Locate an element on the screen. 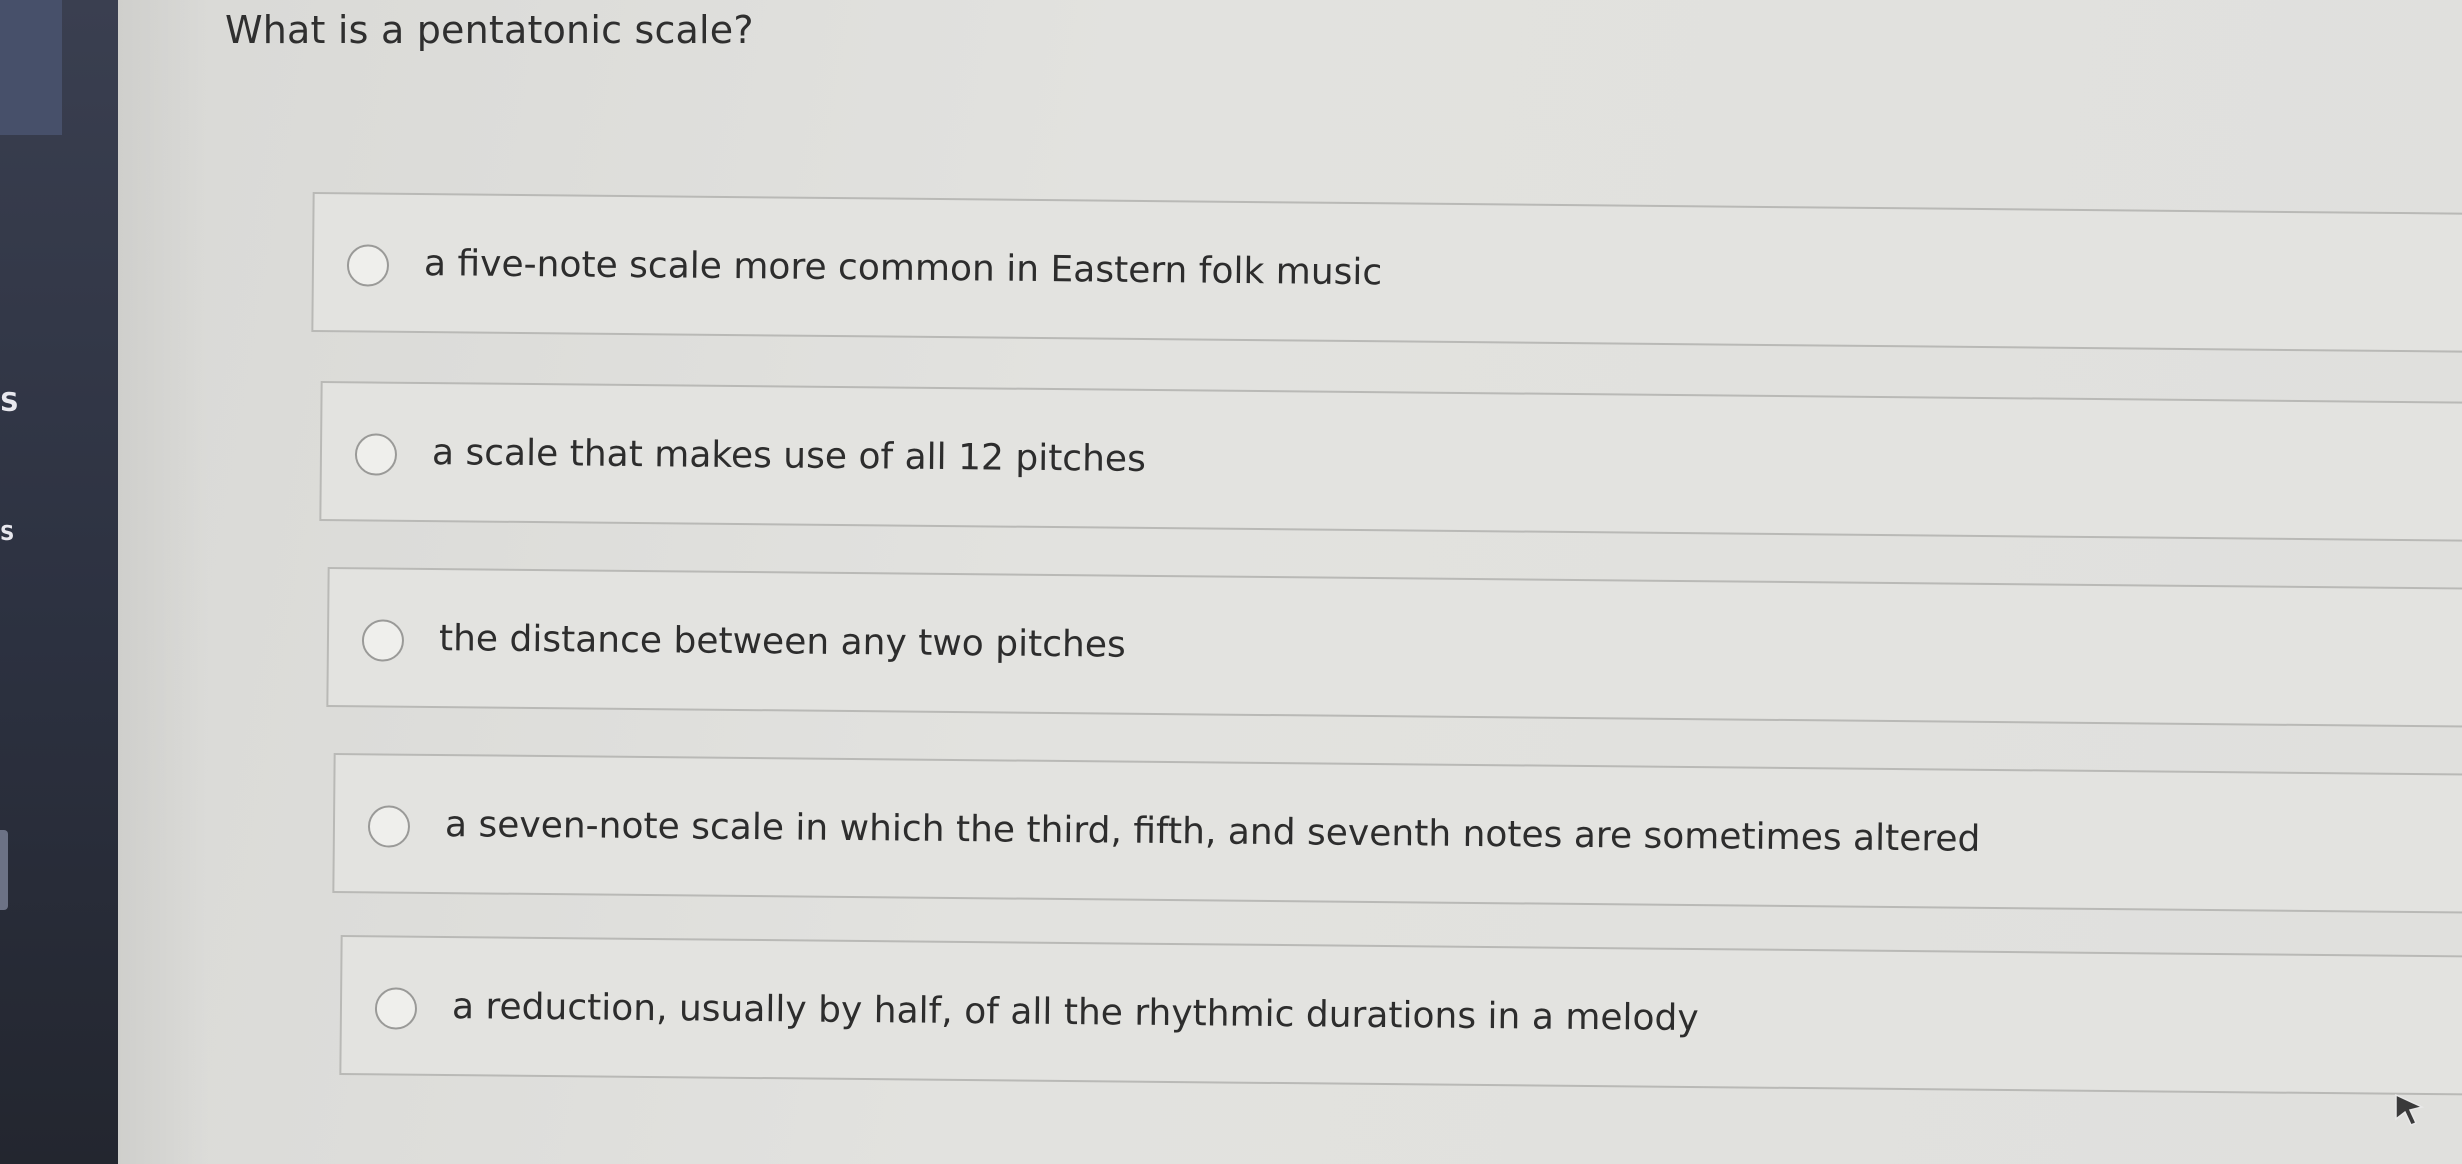 This screenshot has width=2462, height=1164. question-text: What is a pentatonic scale? is located at coordinates (489, 30).